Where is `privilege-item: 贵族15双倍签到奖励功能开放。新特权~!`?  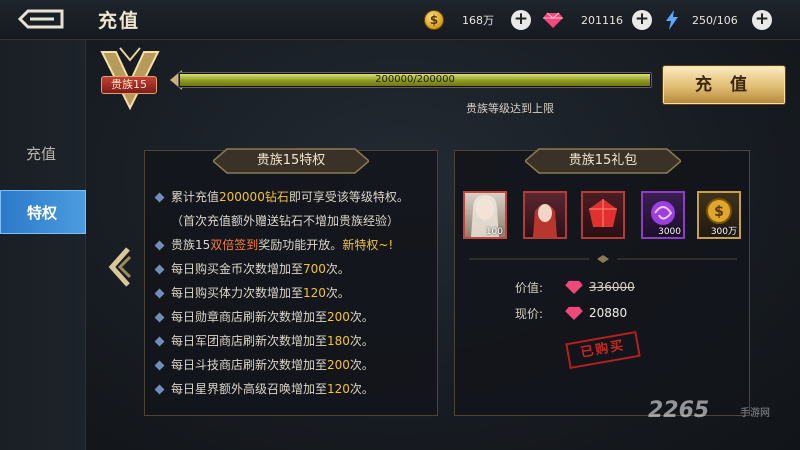
privilege-item: 贵族15双倍签到奖励功能开放。新特权~! is located at coordinates (293, 245).